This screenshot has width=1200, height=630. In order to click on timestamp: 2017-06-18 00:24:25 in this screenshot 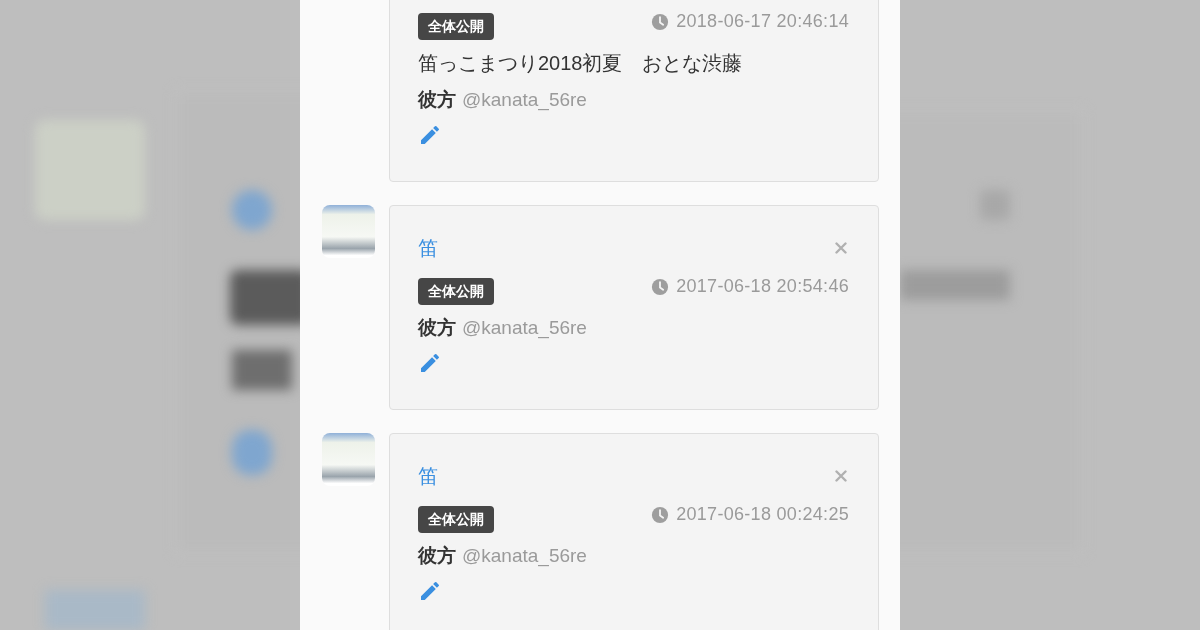, I will do `click(762, 514)`.